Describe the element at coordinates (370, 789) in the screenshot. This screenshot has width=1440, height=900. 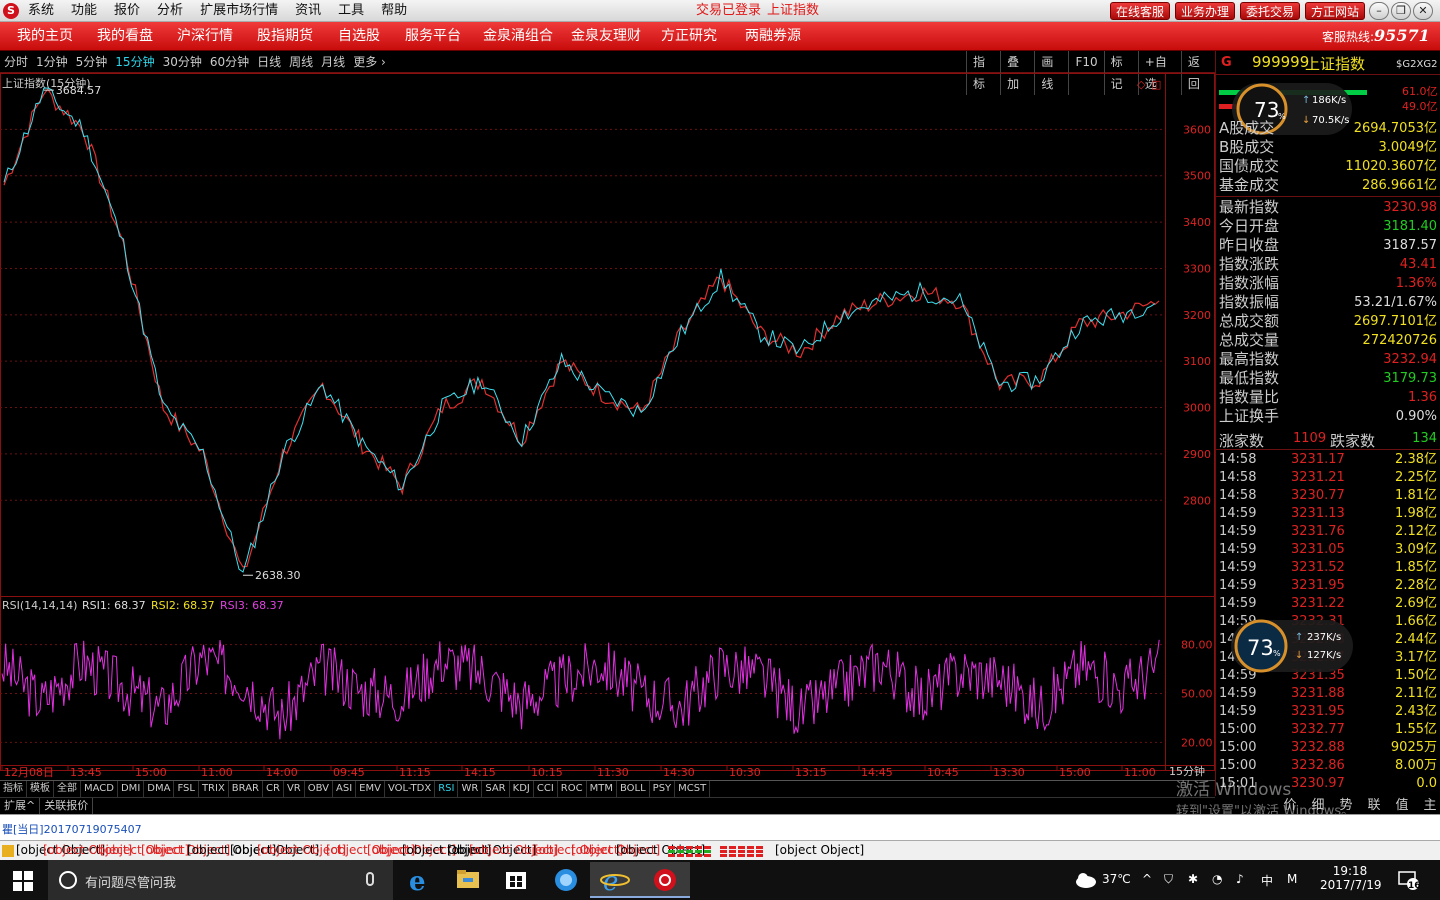
I see `indicator-tab: EMV` at that location.